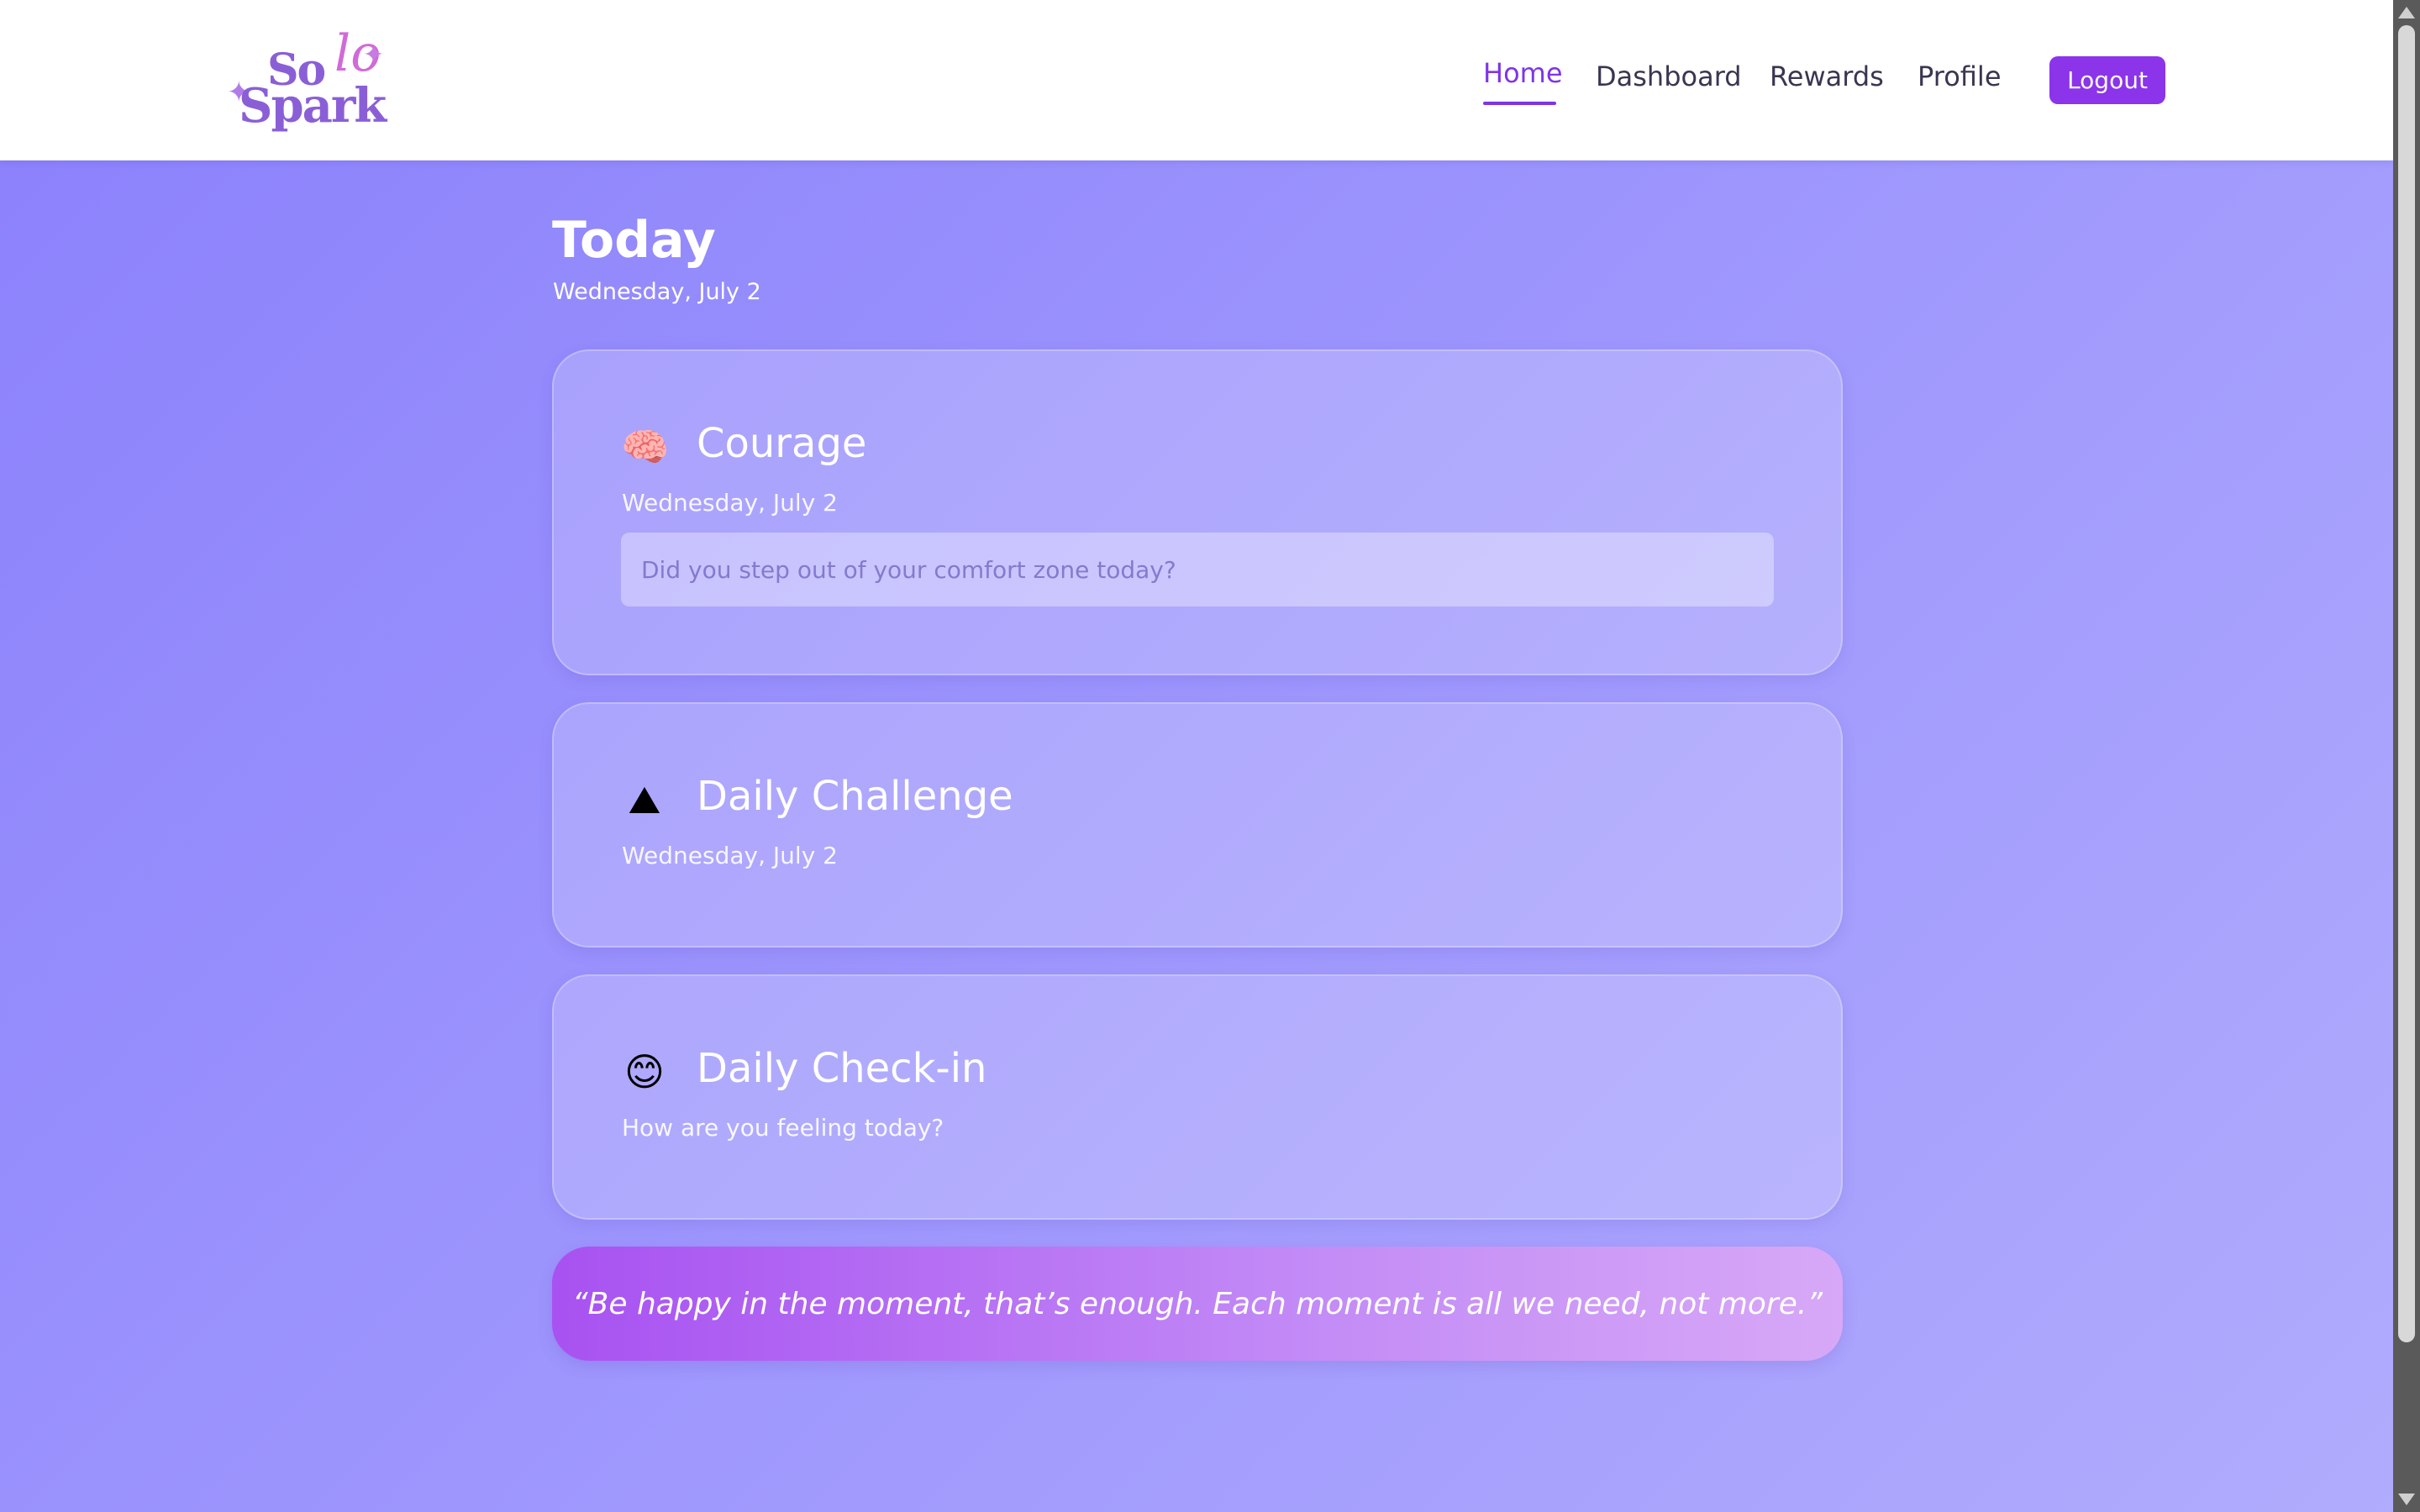  Describe the element at coordinates (1960, 76) in the screenshot. I see `nav-profile: Profile` at that location.